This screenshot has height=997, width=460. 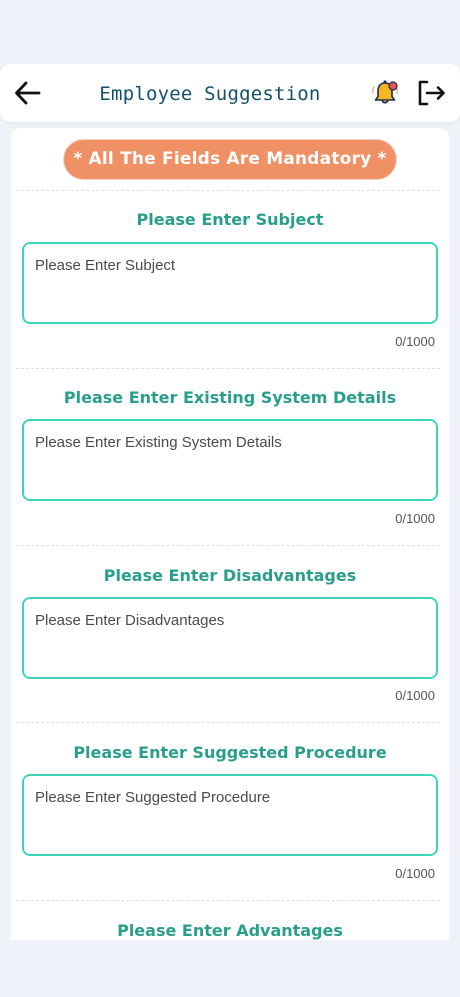 What do you see at coordinates (230, 159) in the screenshot?
I see `mandatory-notice: * All The Fields Are Mandatory *` at bounding box center [230, 159].